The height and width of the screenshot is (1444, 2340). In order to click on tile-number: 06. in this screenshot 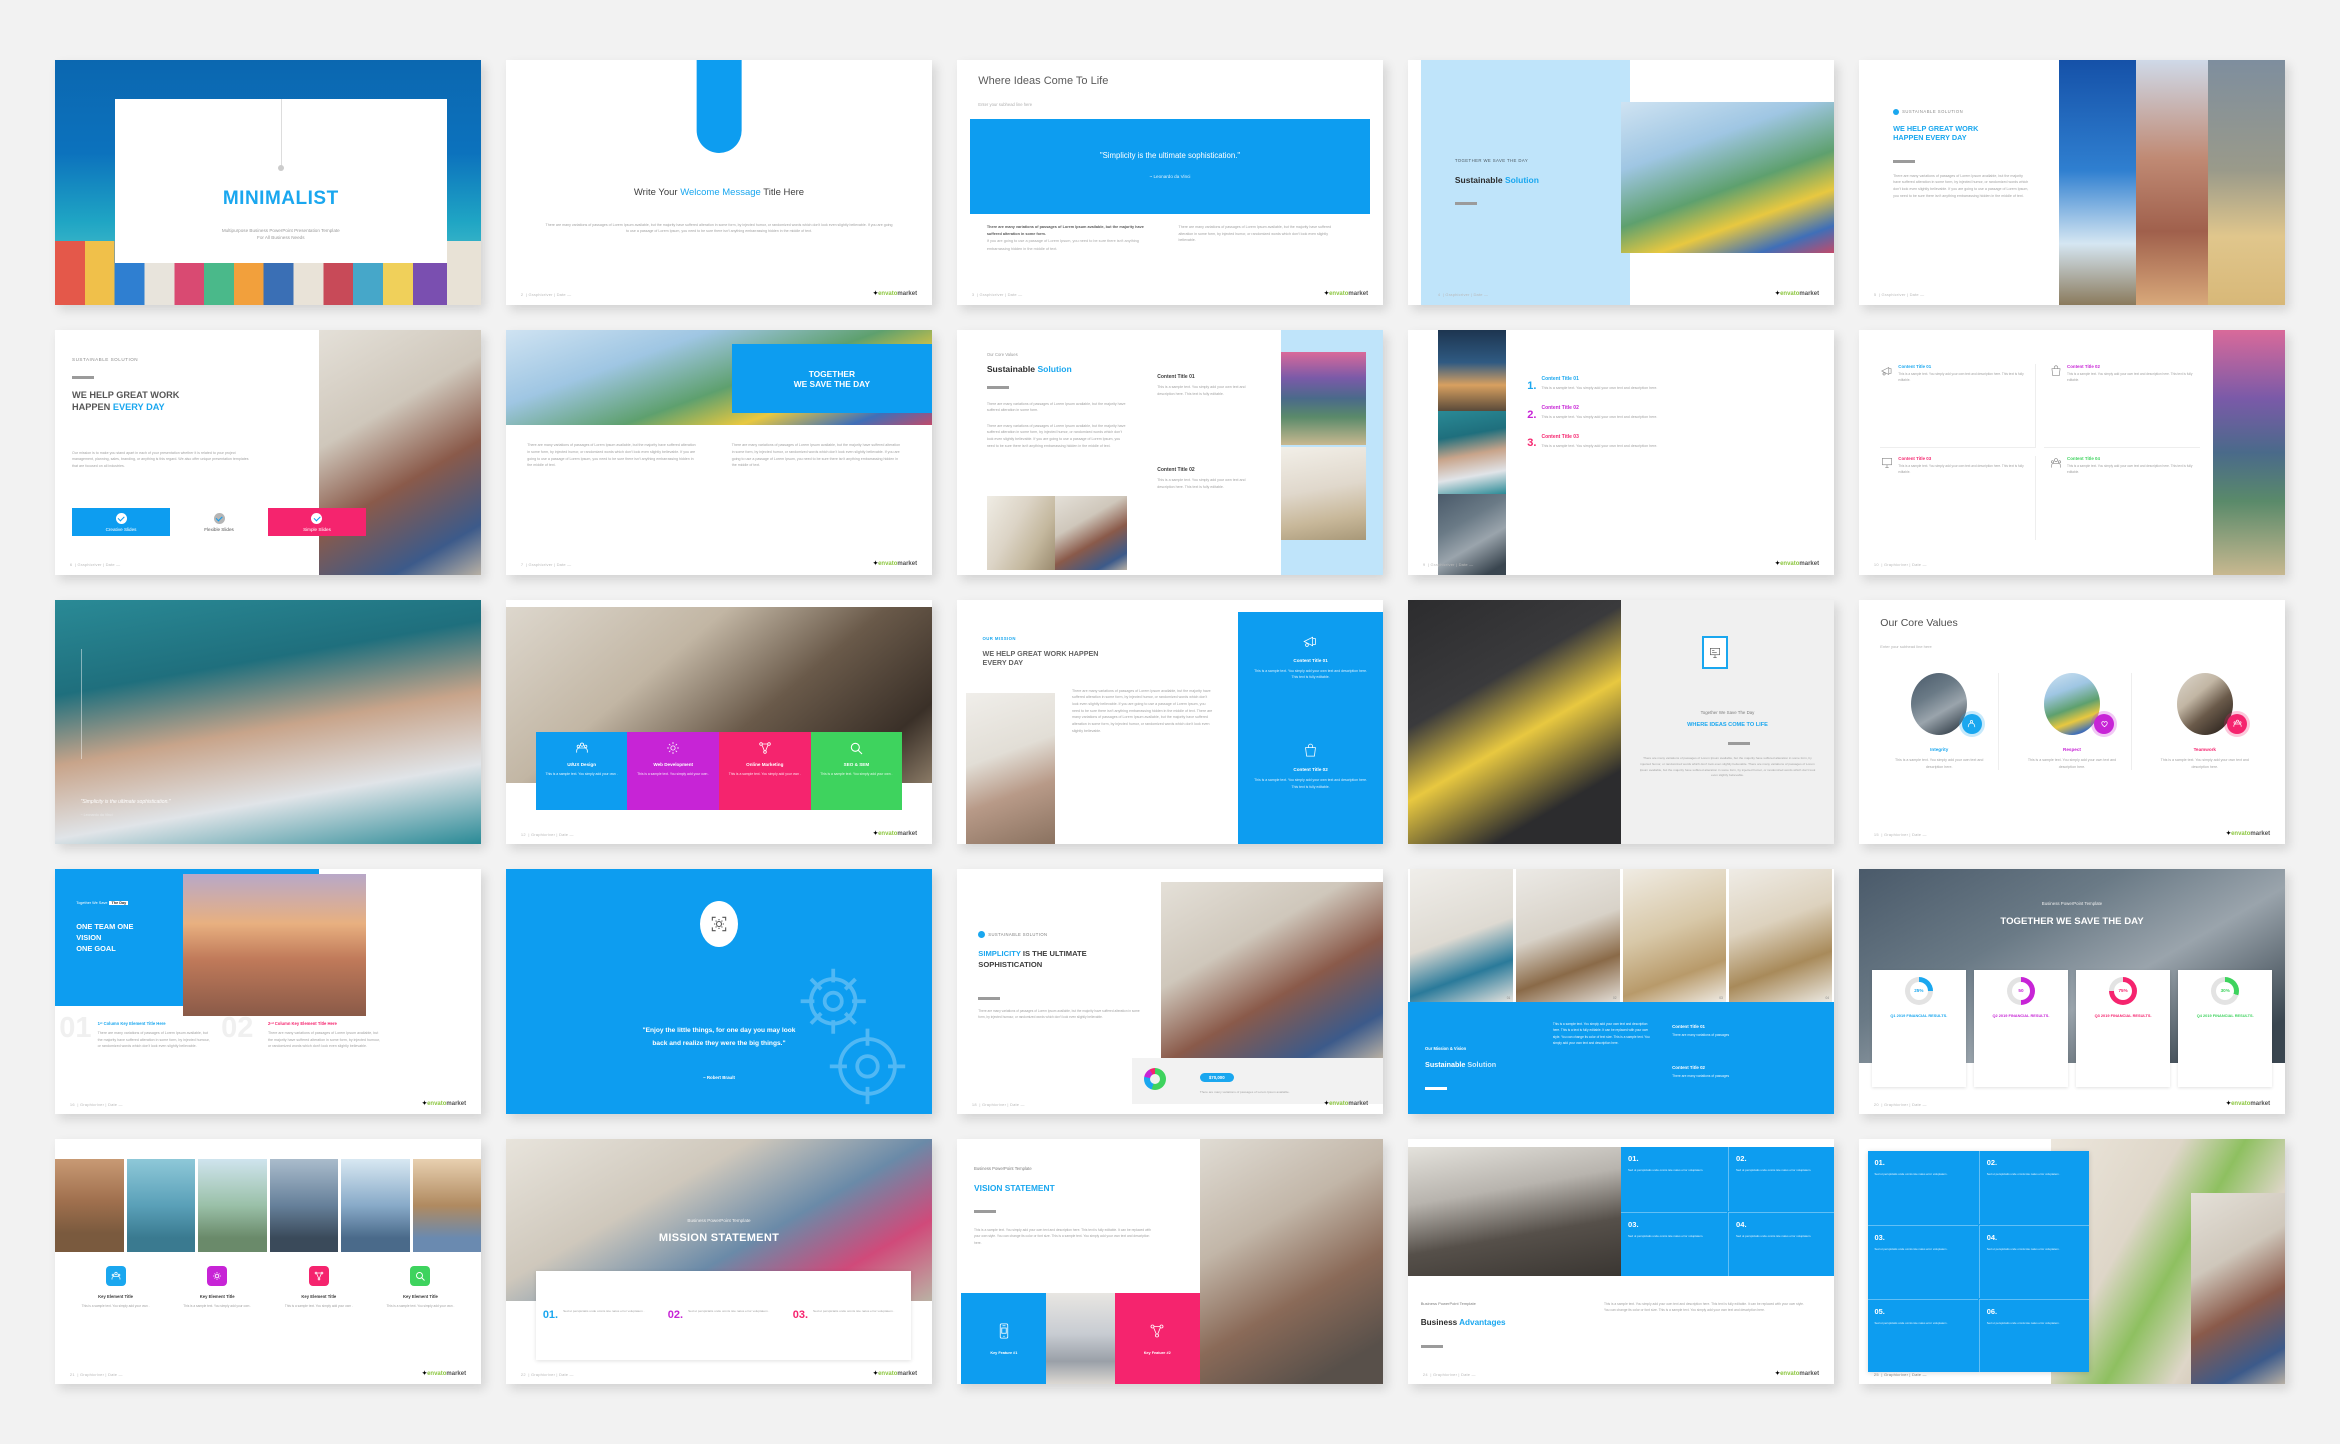, I will do `click(1992, 1311)`.